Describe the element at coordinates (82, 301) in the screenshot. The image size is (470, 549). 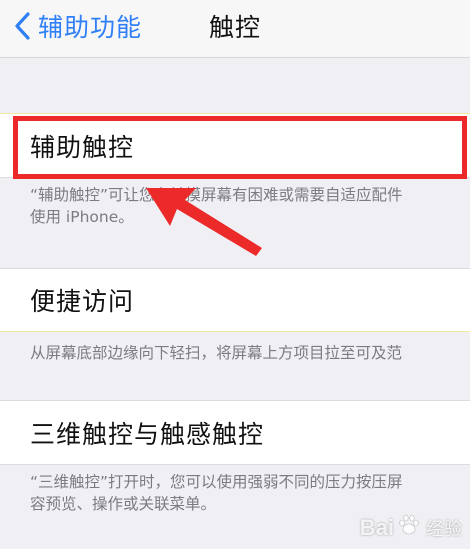
I see `reachability-label: 便捷访问` at that location.